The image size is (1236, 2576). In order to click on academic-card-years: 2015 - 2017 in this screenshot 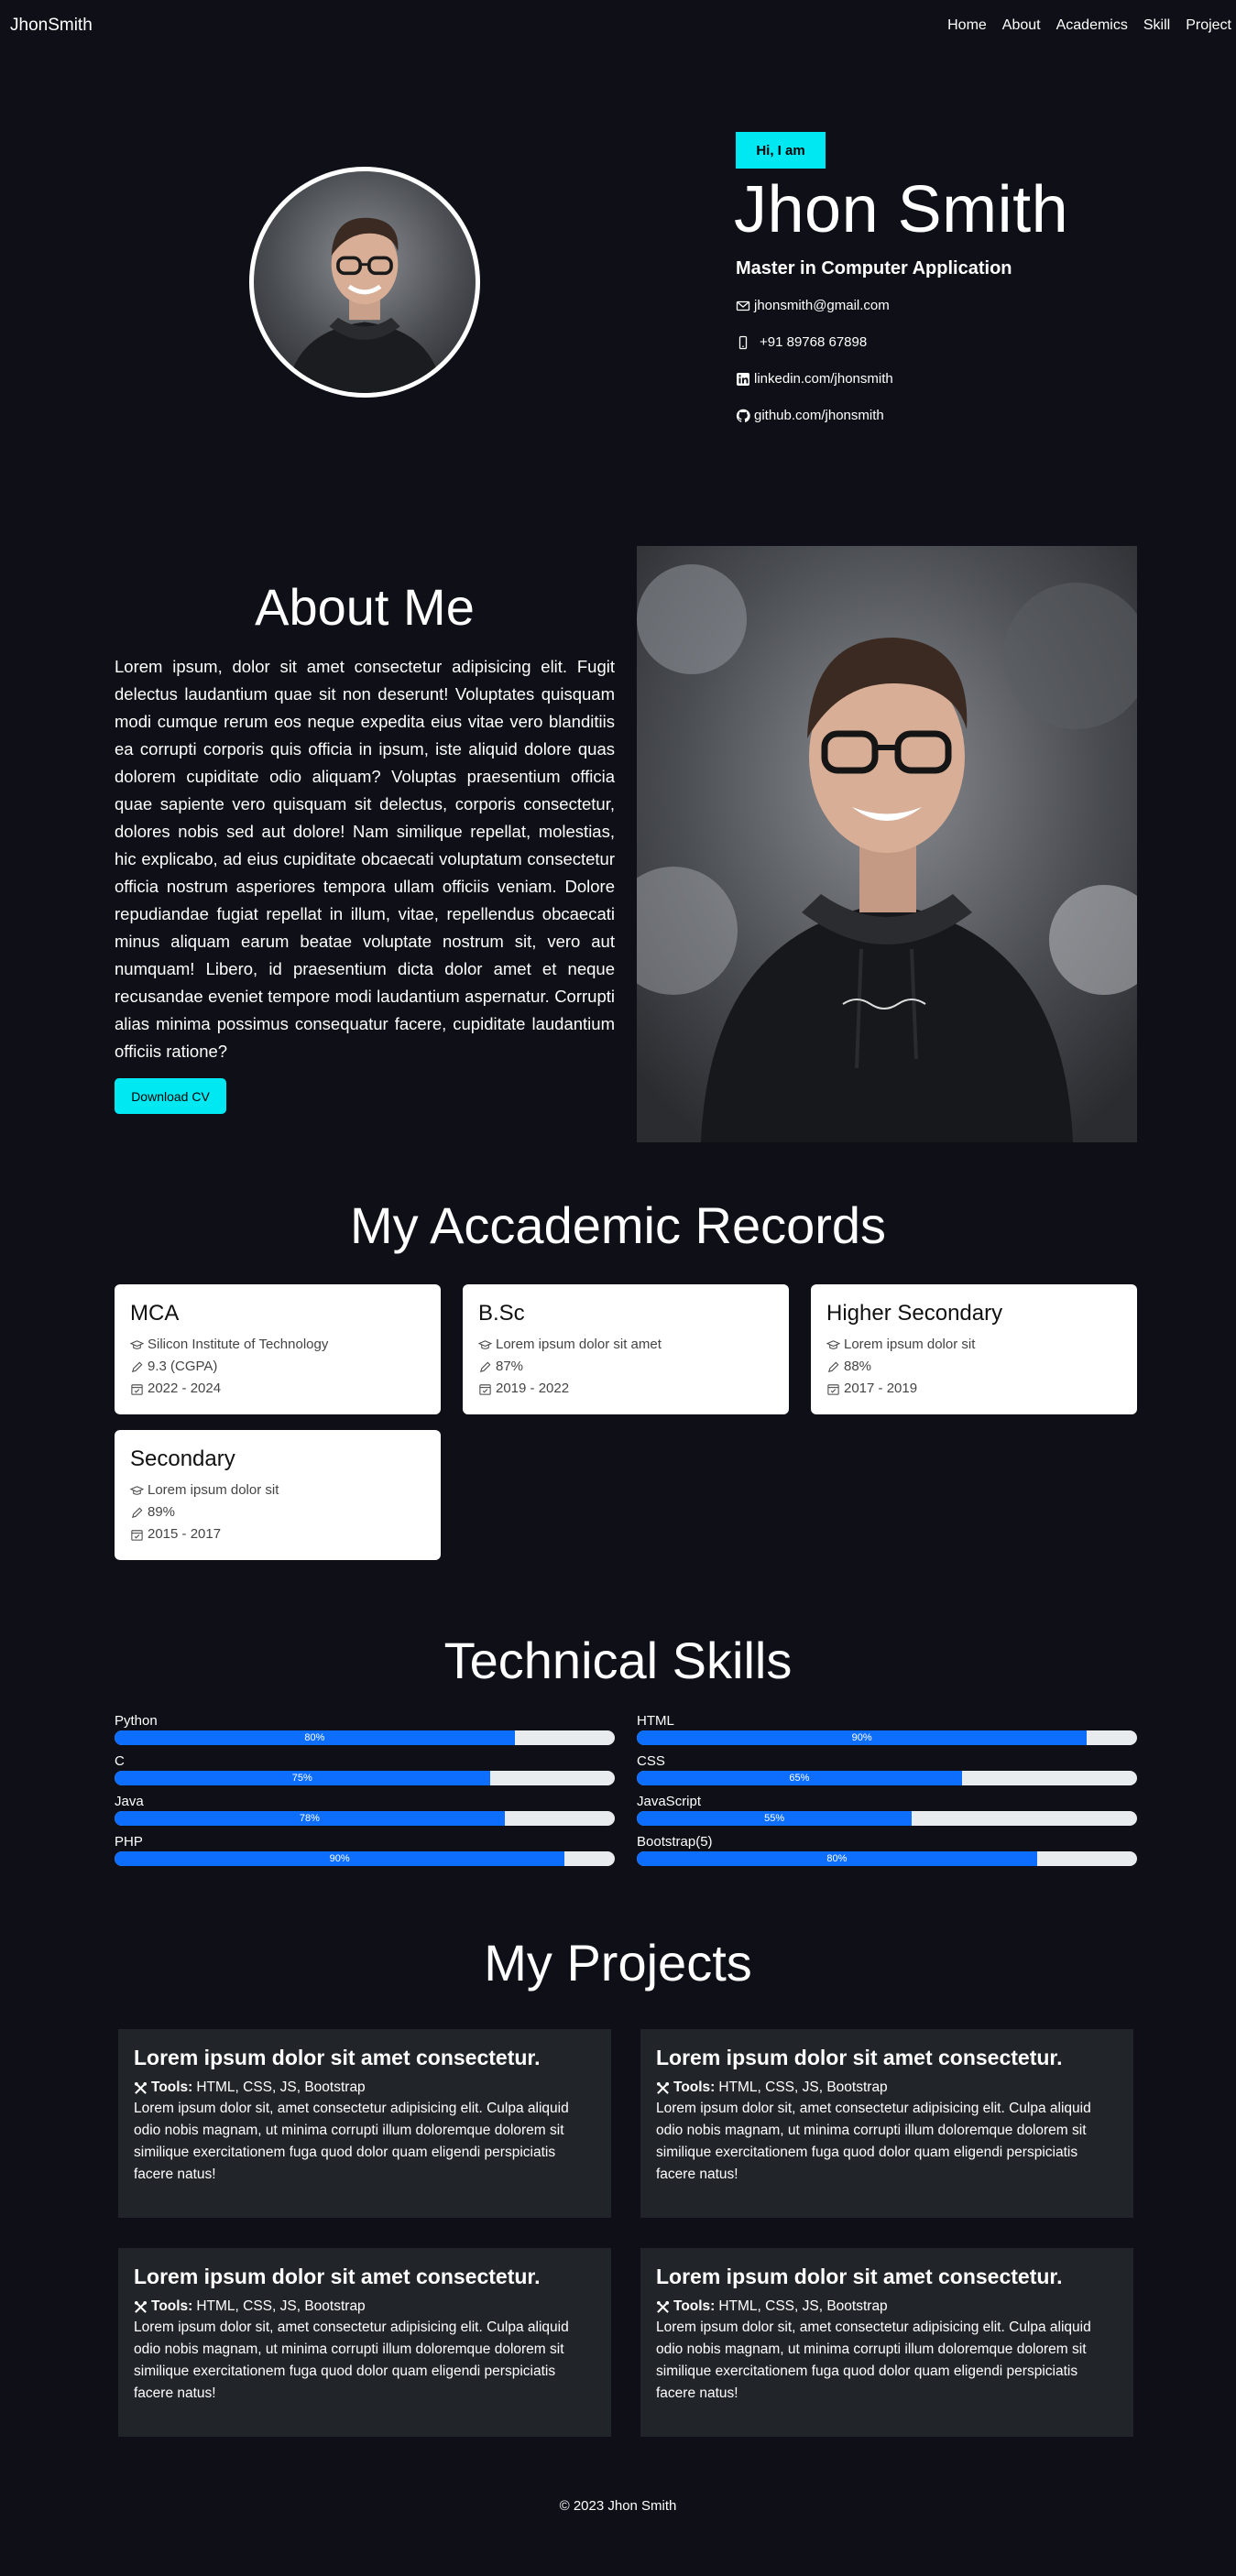, I will do `click(185, 1534)`.